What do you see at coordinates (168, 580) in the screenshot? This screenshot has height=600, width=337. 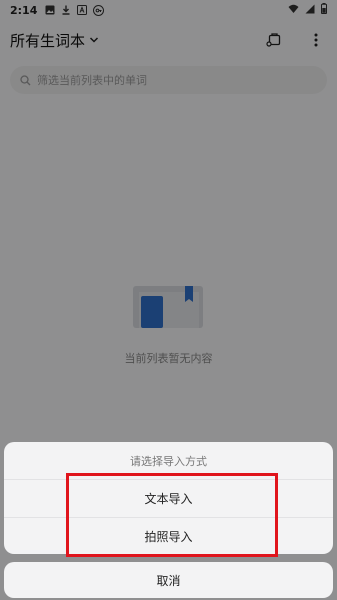 I see `cancel-button: 取消` at bounding box center [168, 580].